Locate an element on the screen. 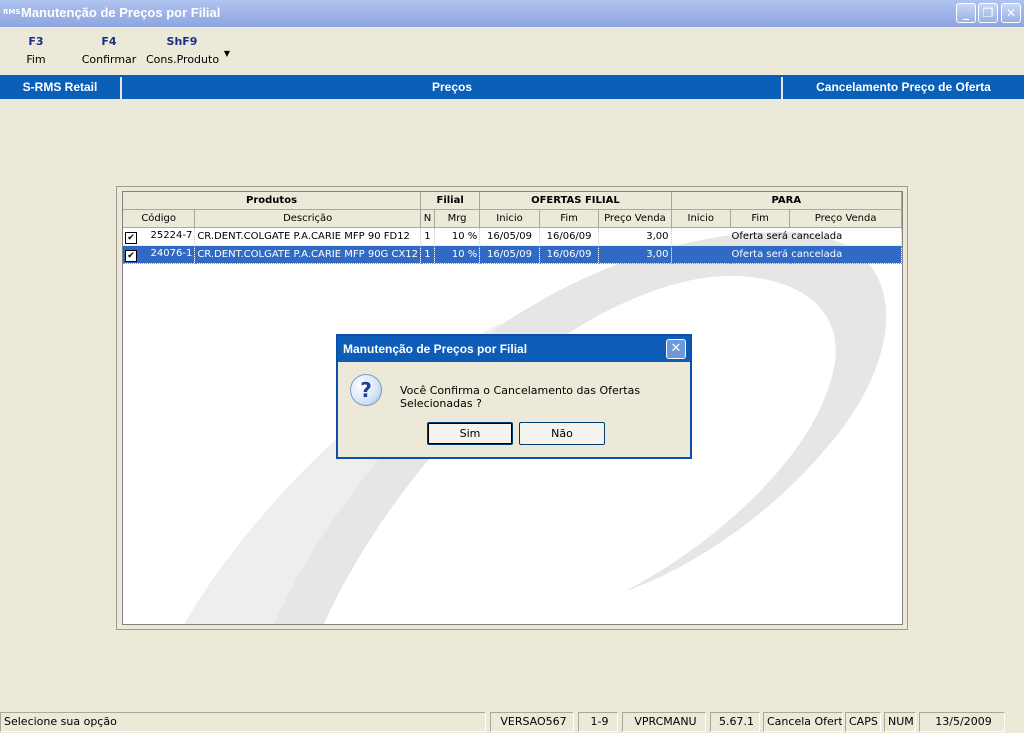 The height and width of the screenshot is (733, 1024). yes-button: Sim is located at coordinates (470, 433).